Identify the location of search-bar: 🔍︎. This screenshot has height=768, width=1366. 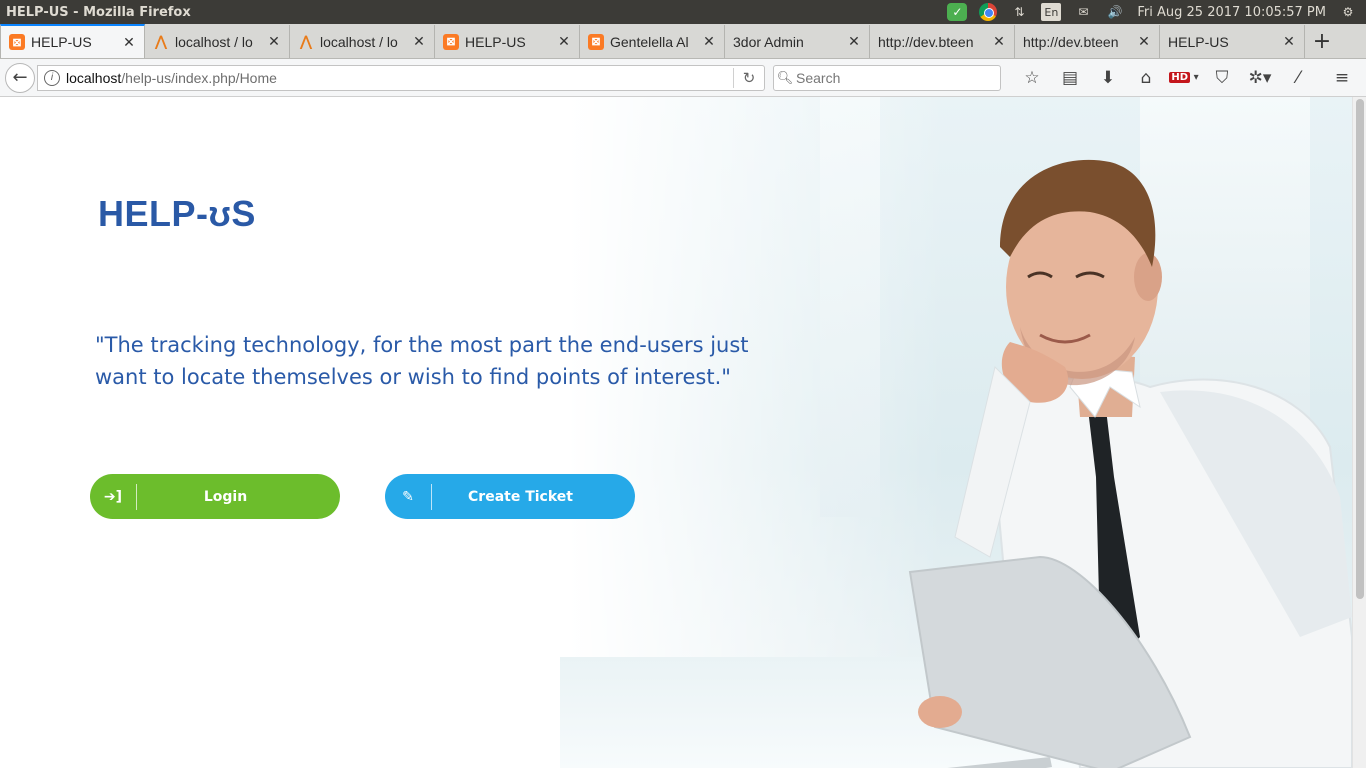
(887, 77).